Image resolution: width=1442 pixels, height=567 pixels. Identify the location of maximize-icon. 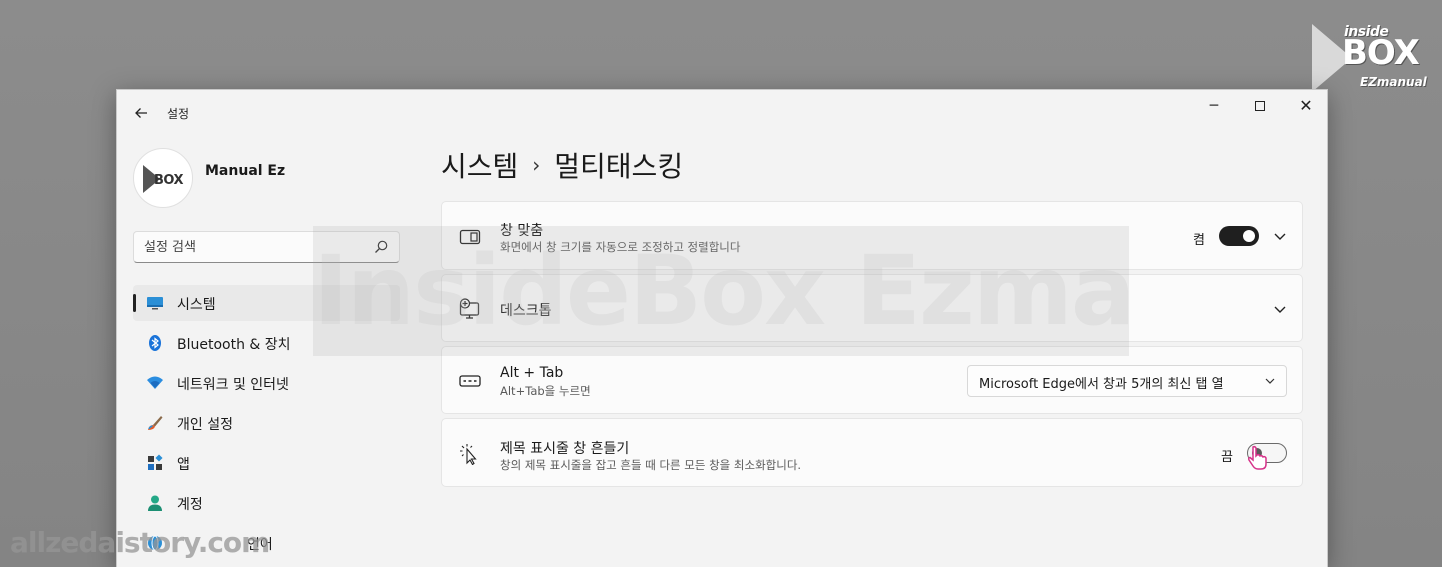
(1260, 106).